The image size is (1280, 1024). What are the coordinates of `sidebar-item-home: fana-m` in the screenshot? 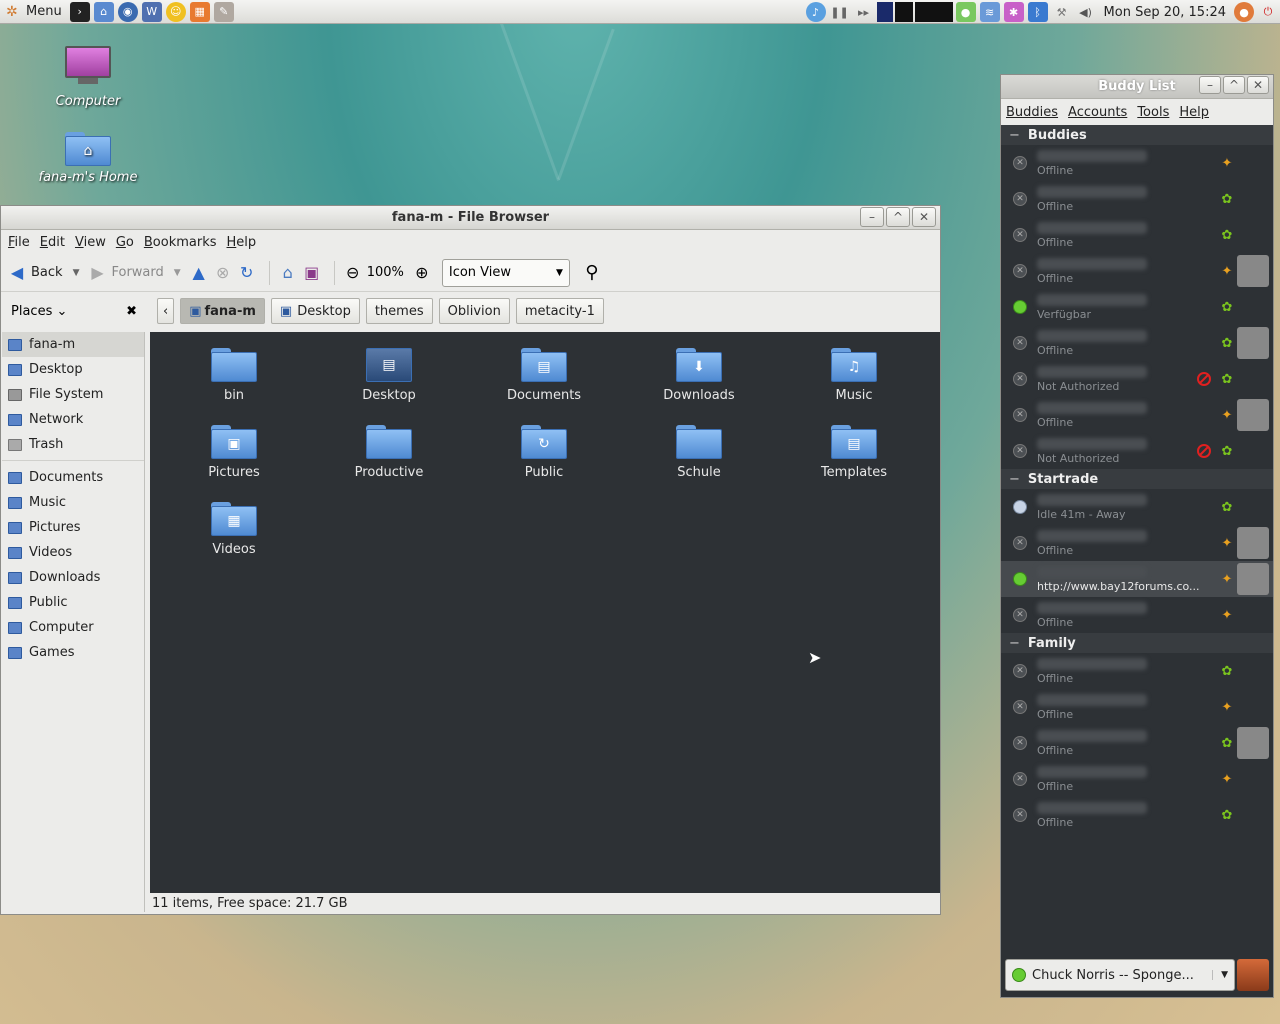 It's located at (73, 344).